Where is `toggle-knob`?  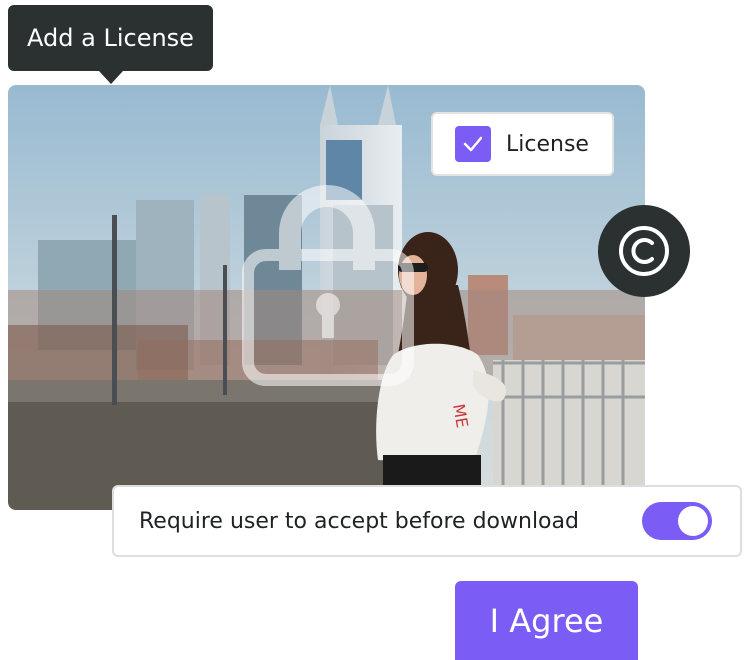 toggle-knob is located at coordinates (693, 521).